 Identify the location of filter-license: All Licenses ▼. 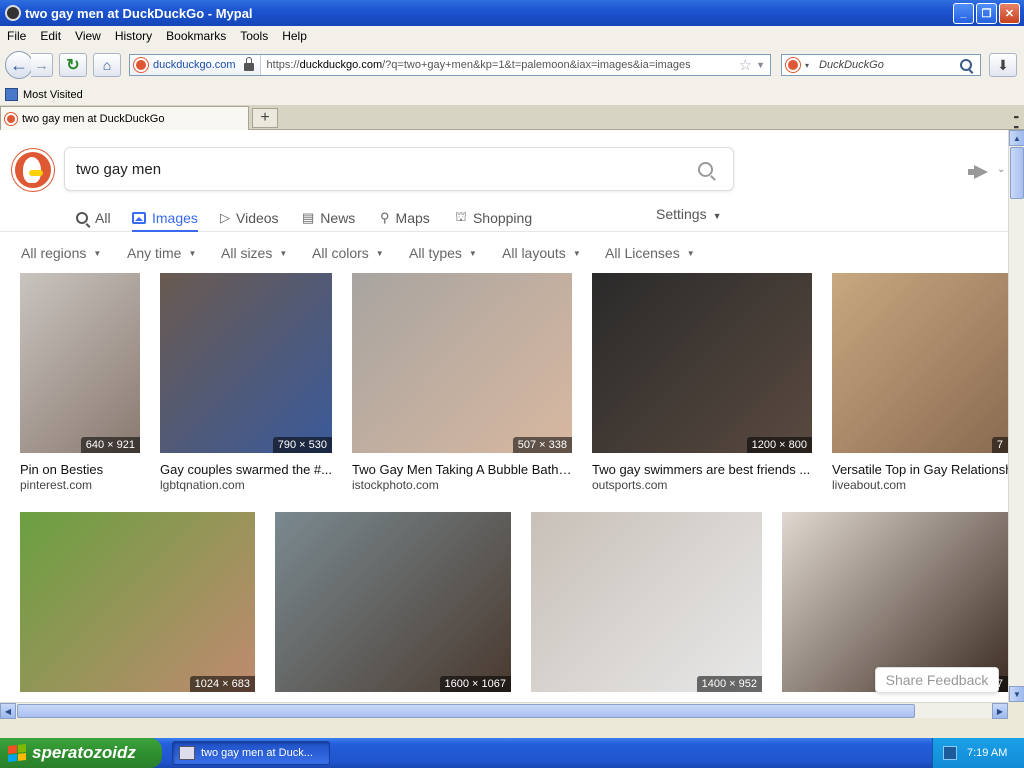
(650, 253).